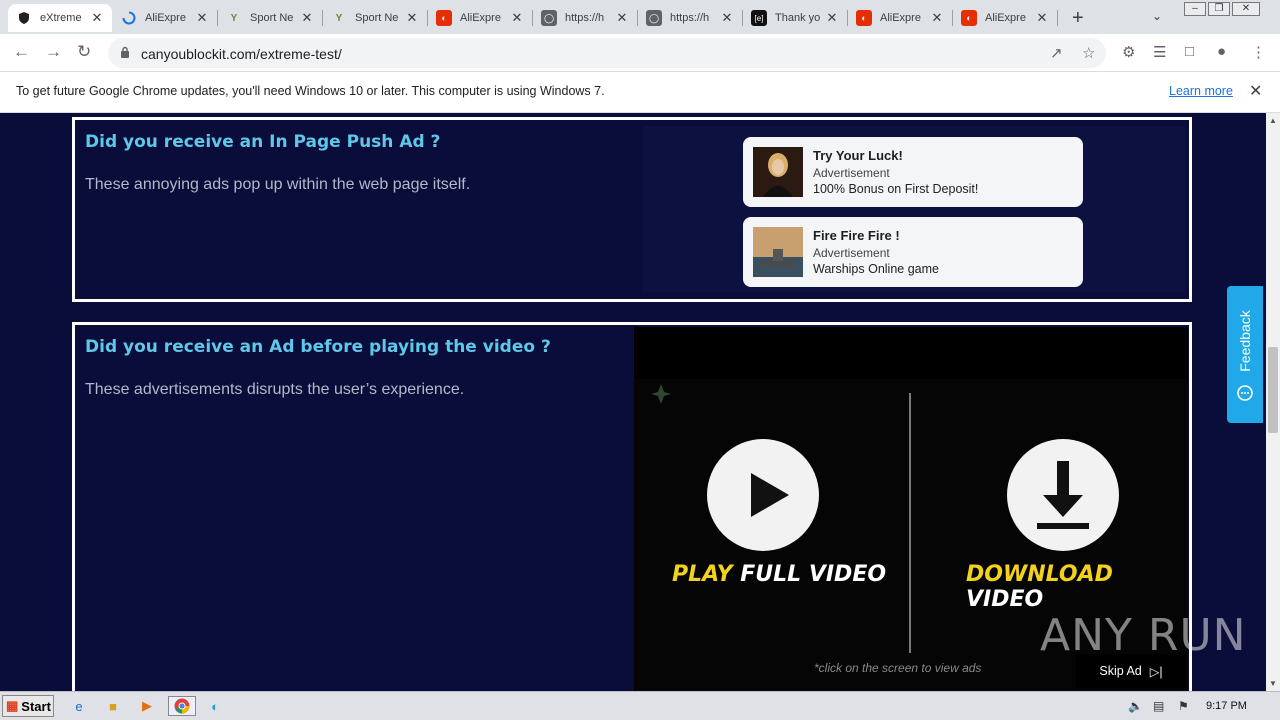 Image resolution: width=1280 pixels, height=720 pixels. Describe the element at coordinates (1226, 706) in the screenshot. I see `taskbar-clock: 9:17 PM` at that location.